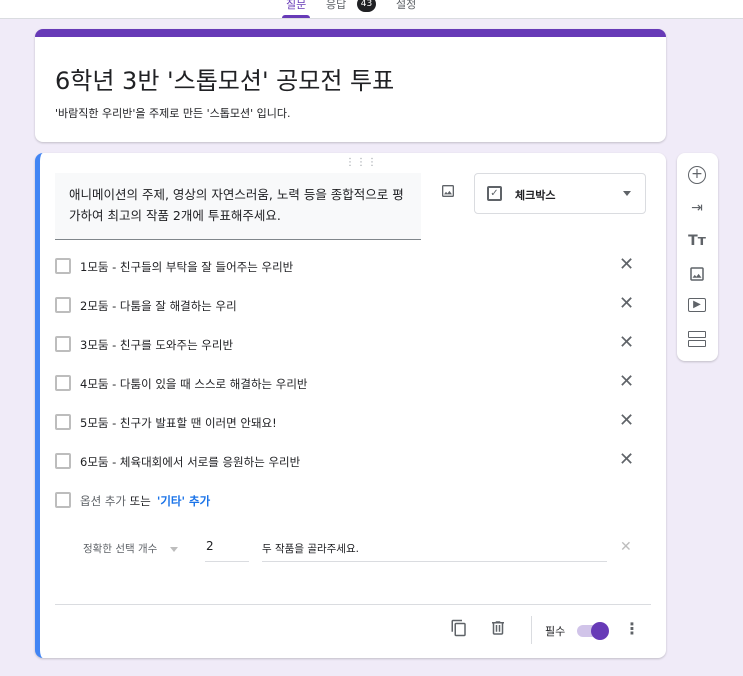 The height and width of the screenshot is (676, 743). What do you see at coordinates (310, 548) in the screenshot?
I see `validation-error-input: 두 작품을 골라주세요.` at bounding box center [310, 548].